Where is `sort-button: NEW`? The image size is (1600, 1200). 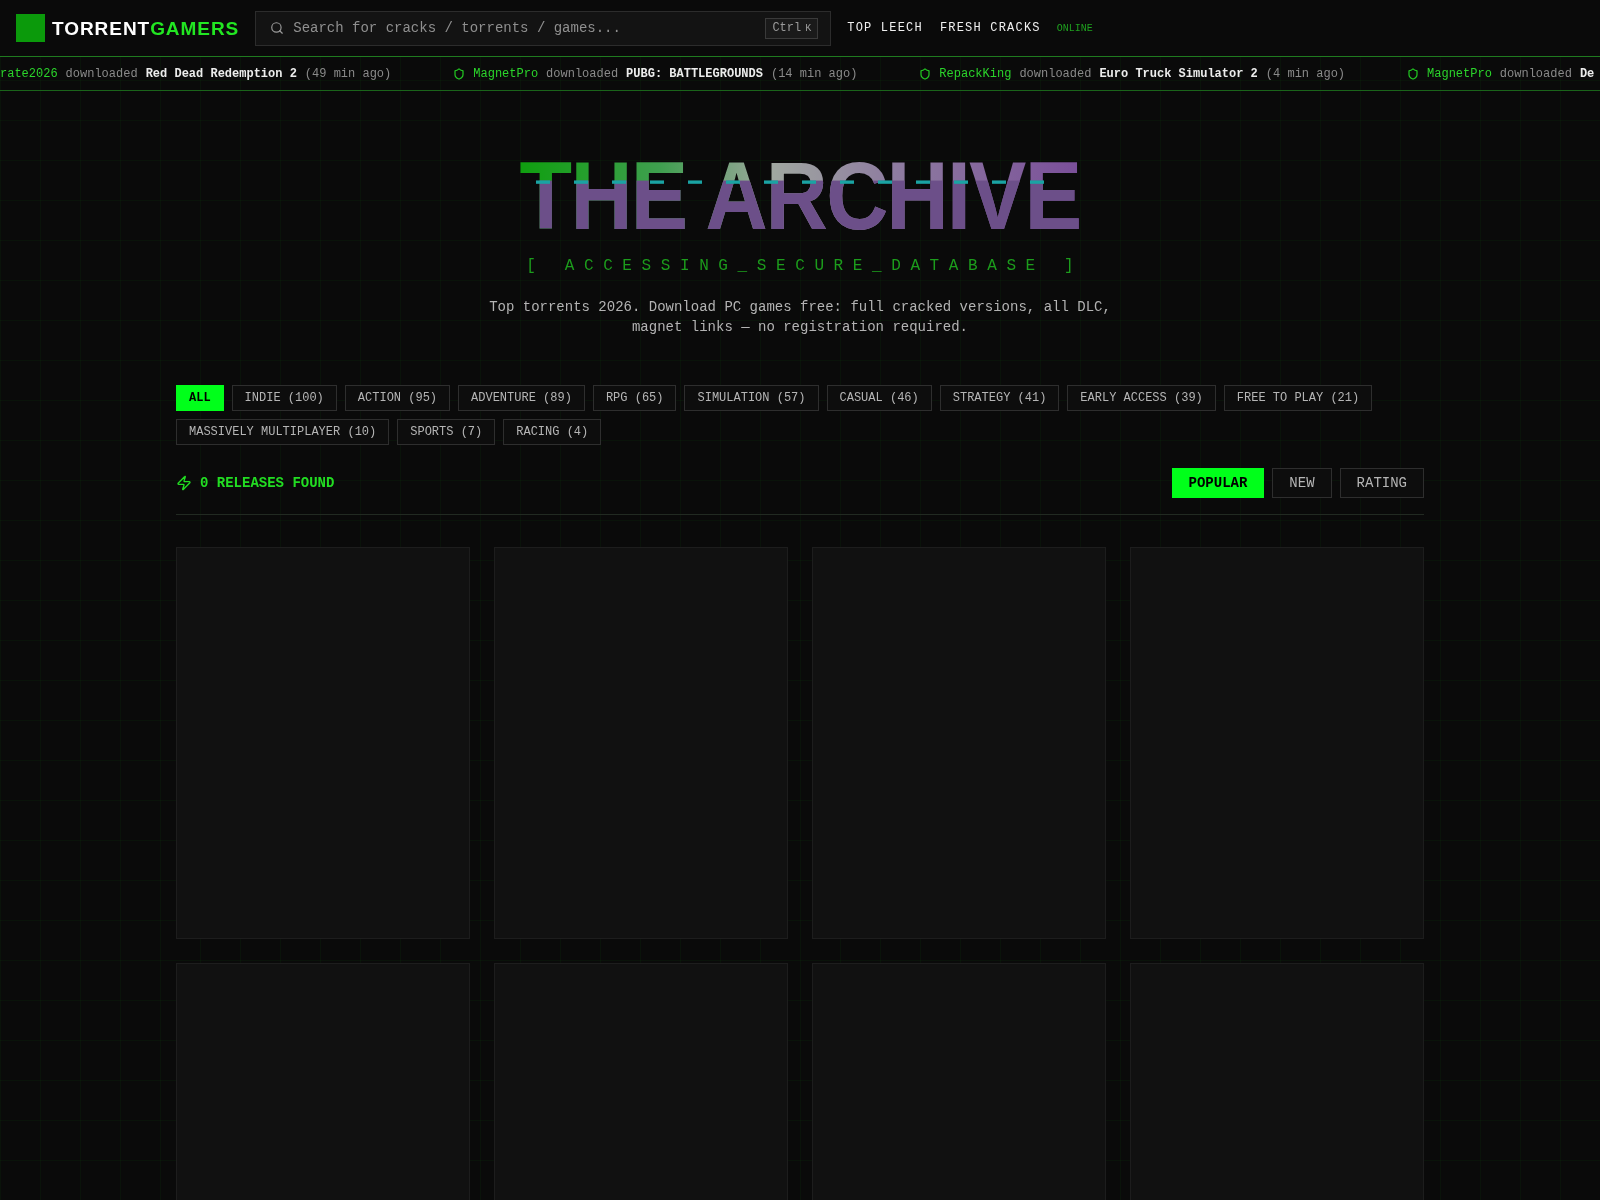 sort-button: NEW is located at coordinates (1302, 483).